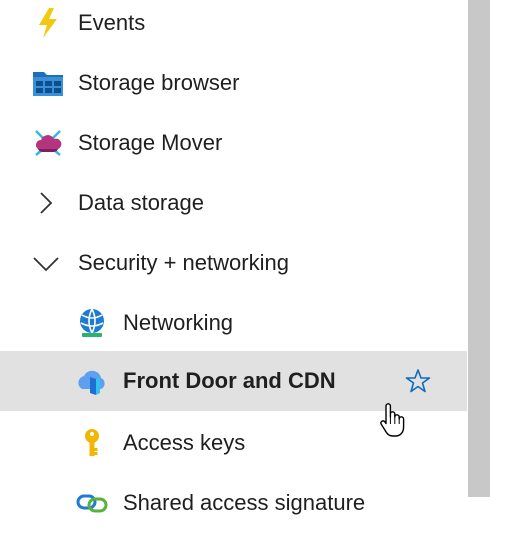  I want to click on menu-item-storage-browser: Storage browser, so click(233, 83).